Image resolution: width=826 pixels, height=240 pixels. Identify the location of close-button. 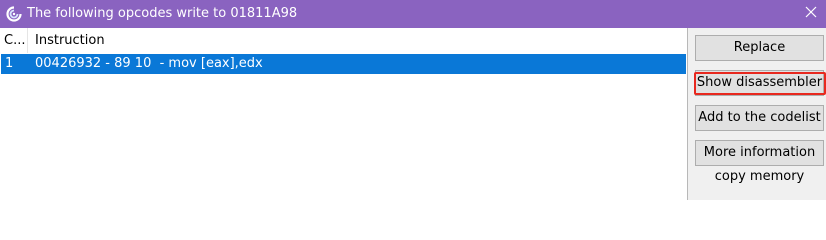
(811, 14).